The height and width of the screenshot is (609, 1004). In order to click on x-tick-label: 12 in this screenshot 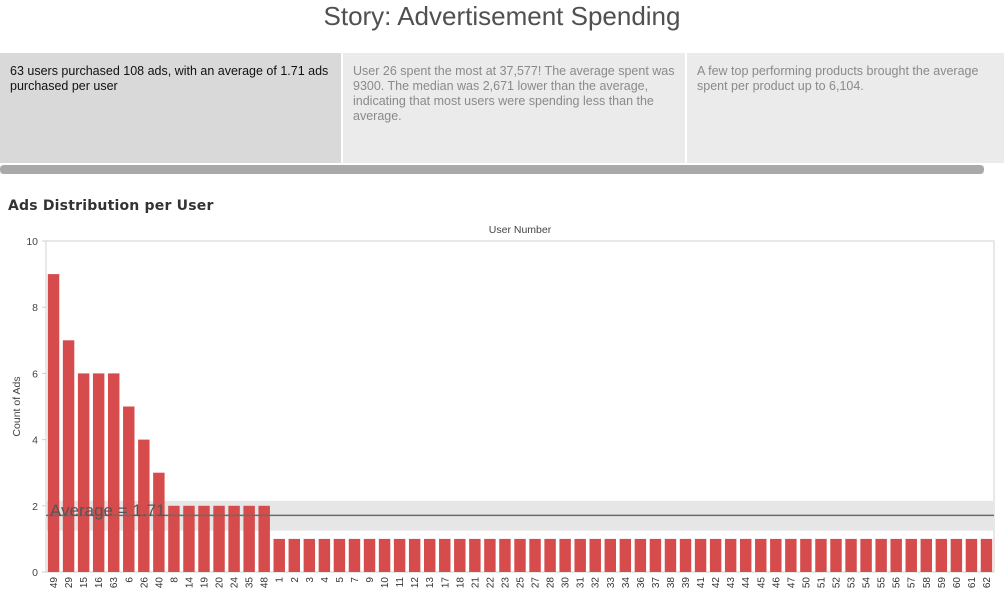, I will do `click(415, 583)`.